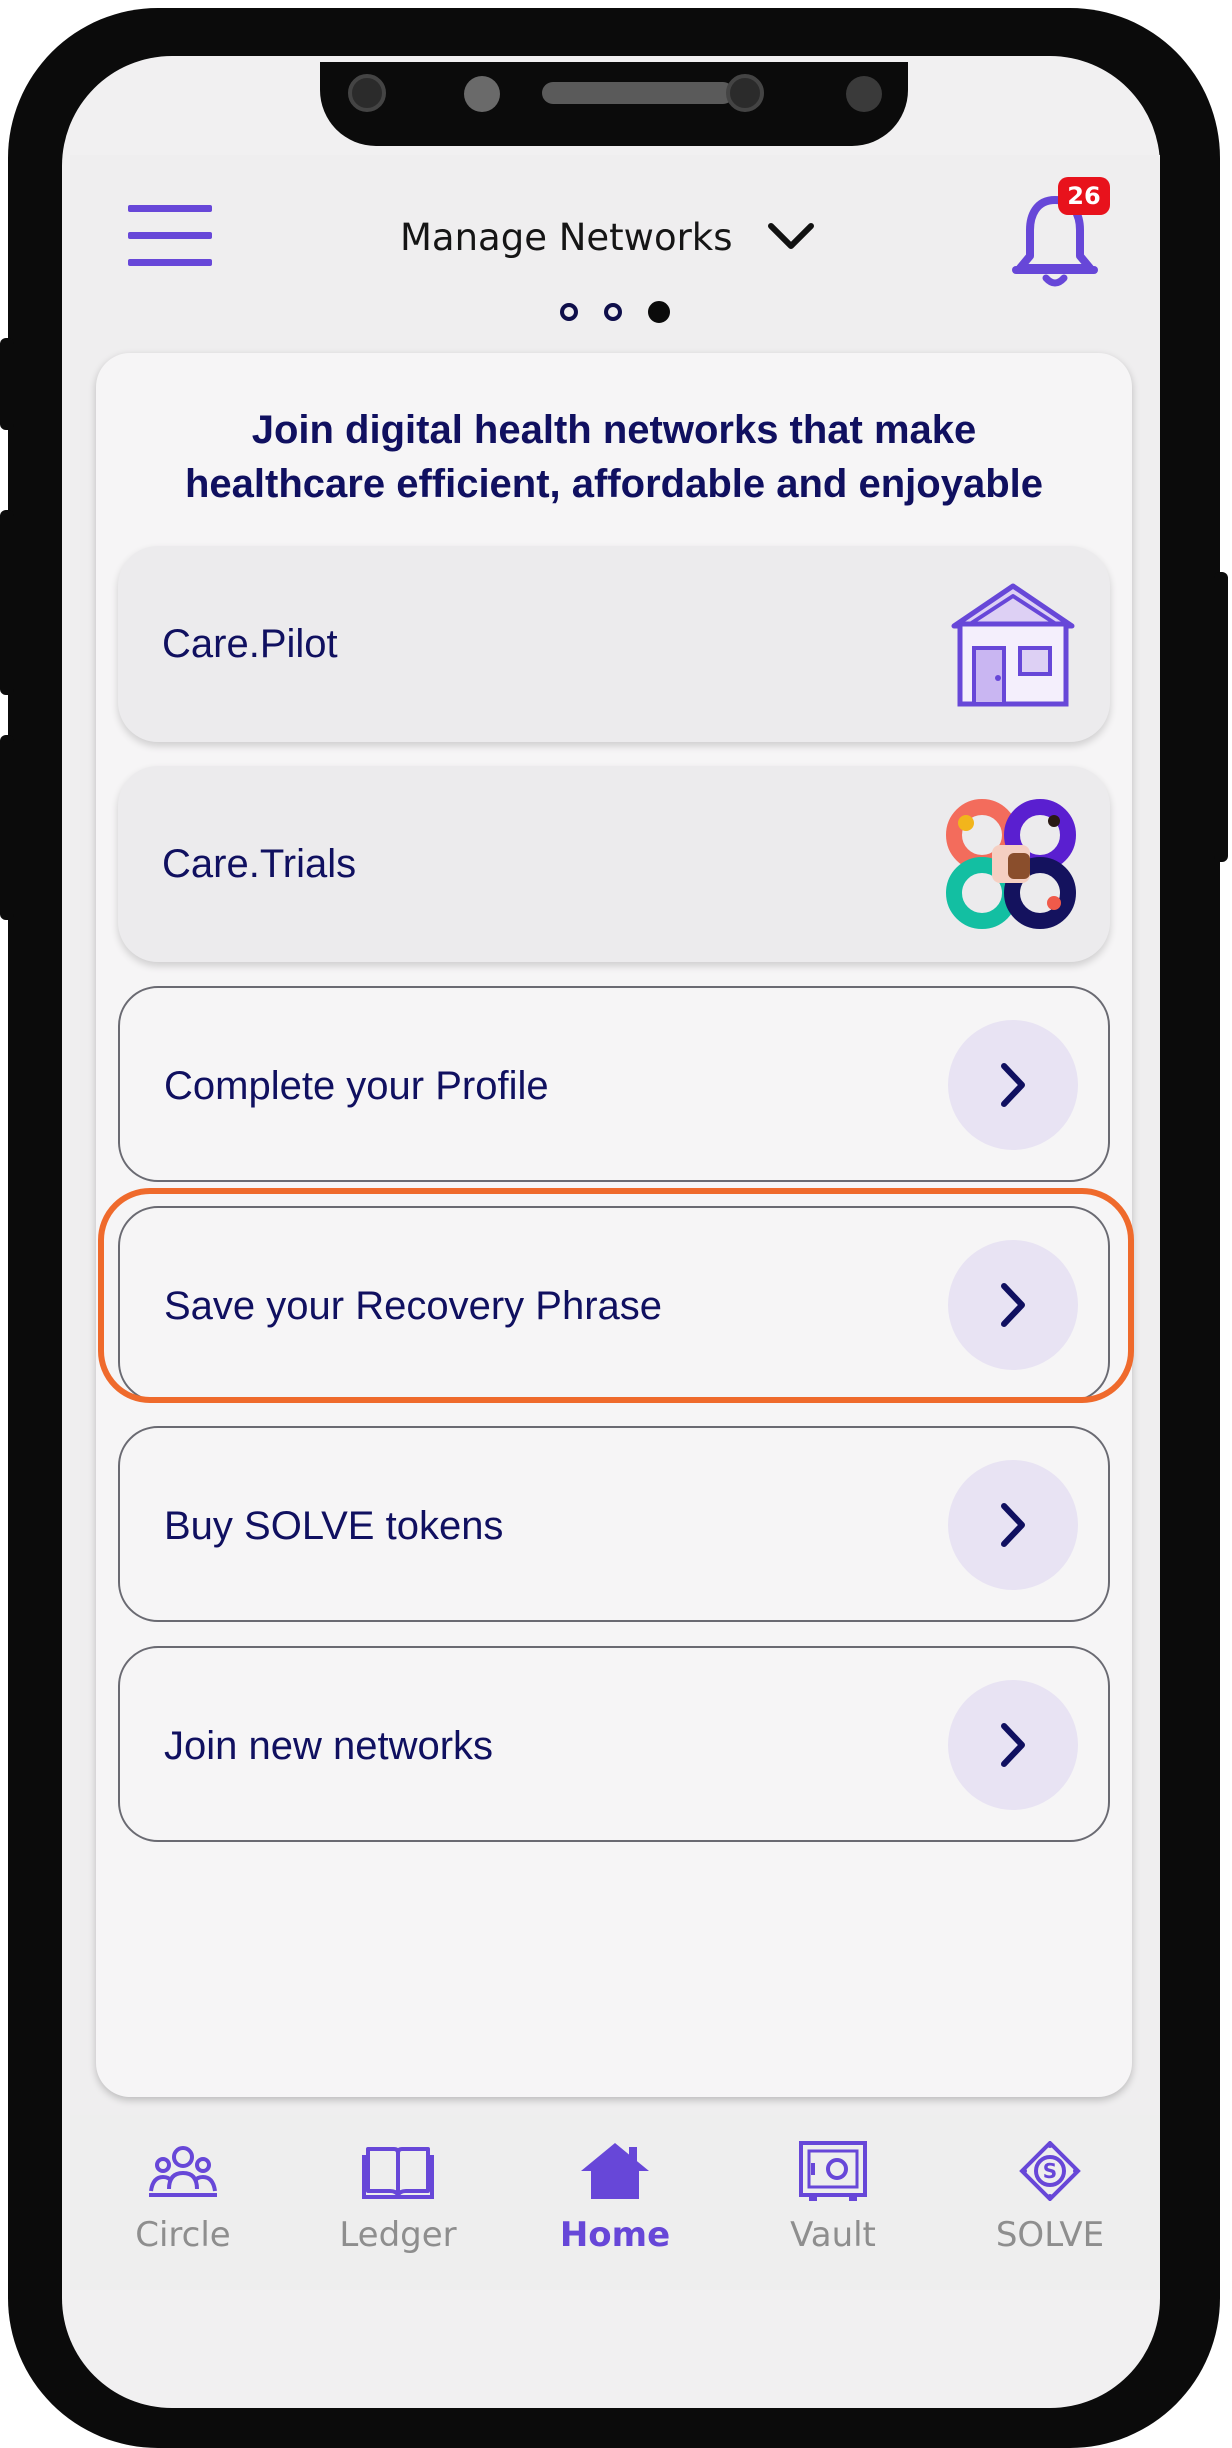 The image size is (1232, 2448). Describe the element at coordinates (614, 644) in the screenshot. I see `network-item-care-pilot: Care.Pilot` at that location.